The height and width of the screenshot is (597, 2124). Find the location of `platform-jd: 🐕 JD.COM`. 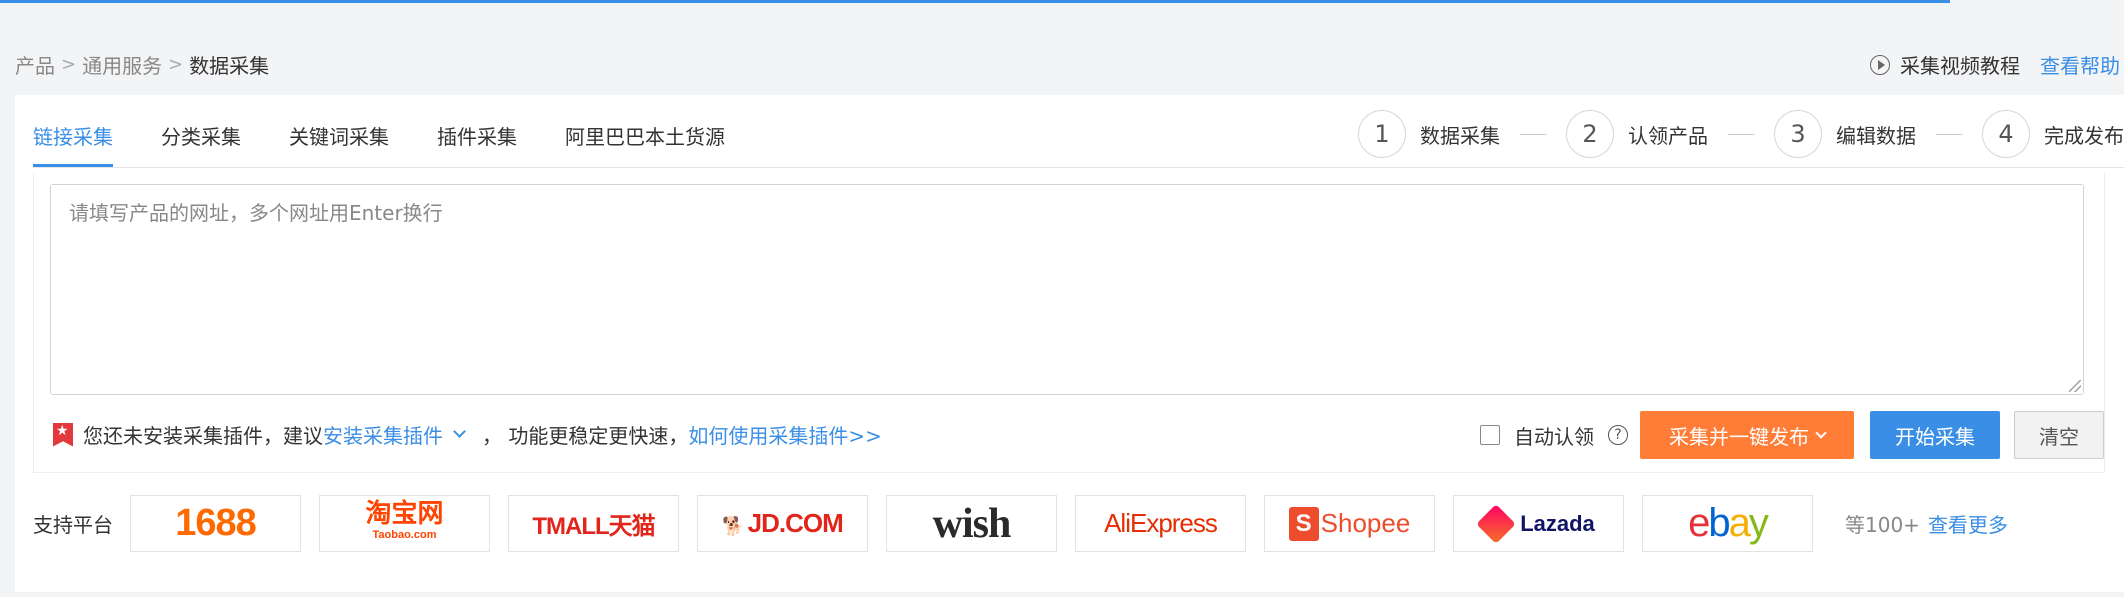

platform-jd: 🐕 JD.COM is located at coordinates (782, 523).